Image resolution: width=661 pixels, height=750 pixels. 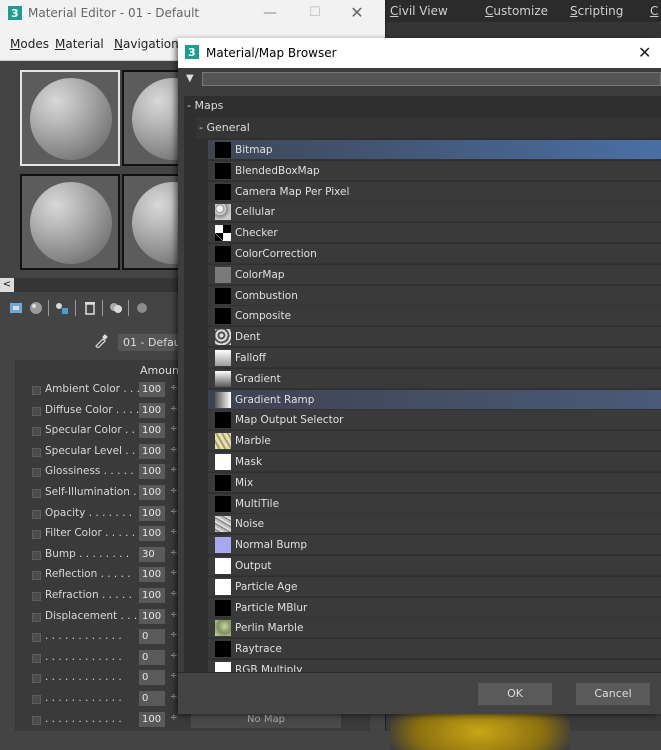 What do you see at coordinates (434, 399) in the screenshot?
I see `map-type-item: Gradient Ramp` at bounding box center [434, 399].